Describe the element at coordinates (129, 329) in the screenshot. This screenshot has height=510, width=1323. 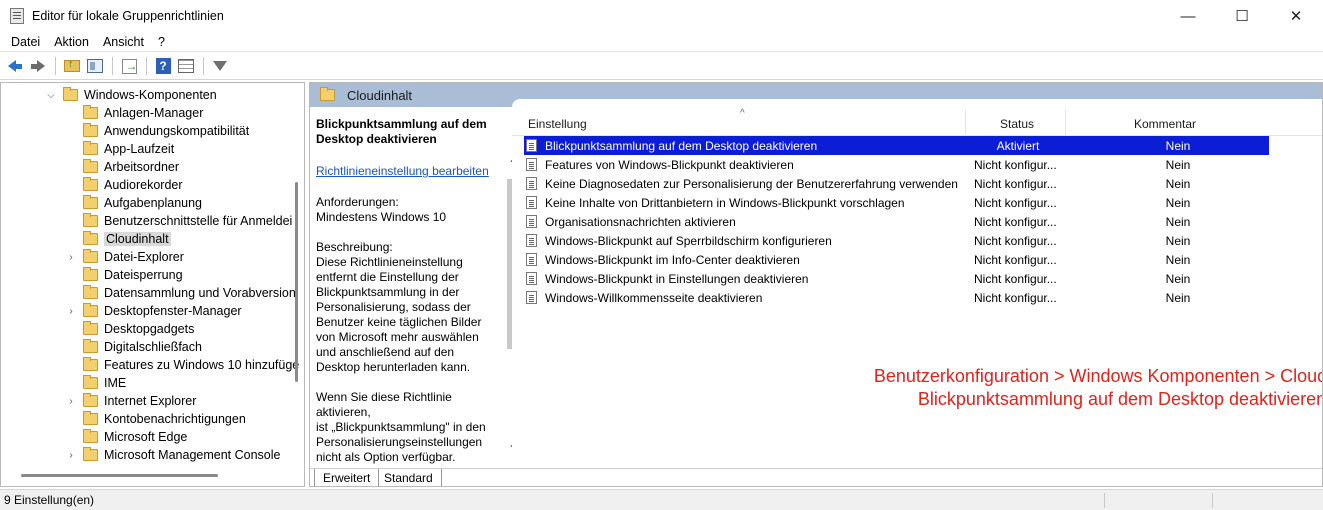
I see `tree-item: Desktopgadgets` at that location.